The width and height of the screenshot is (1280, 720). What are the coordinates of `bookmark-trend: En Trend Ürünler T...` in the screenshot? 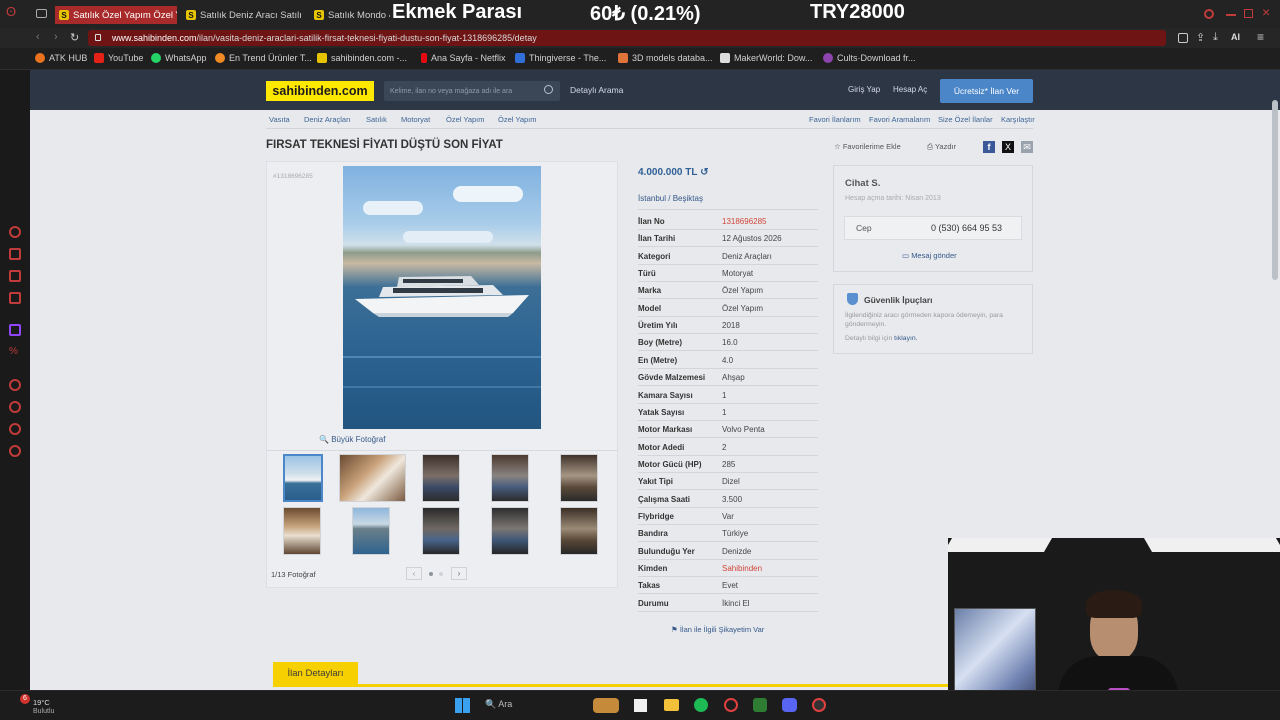 It's located at (263, 58).